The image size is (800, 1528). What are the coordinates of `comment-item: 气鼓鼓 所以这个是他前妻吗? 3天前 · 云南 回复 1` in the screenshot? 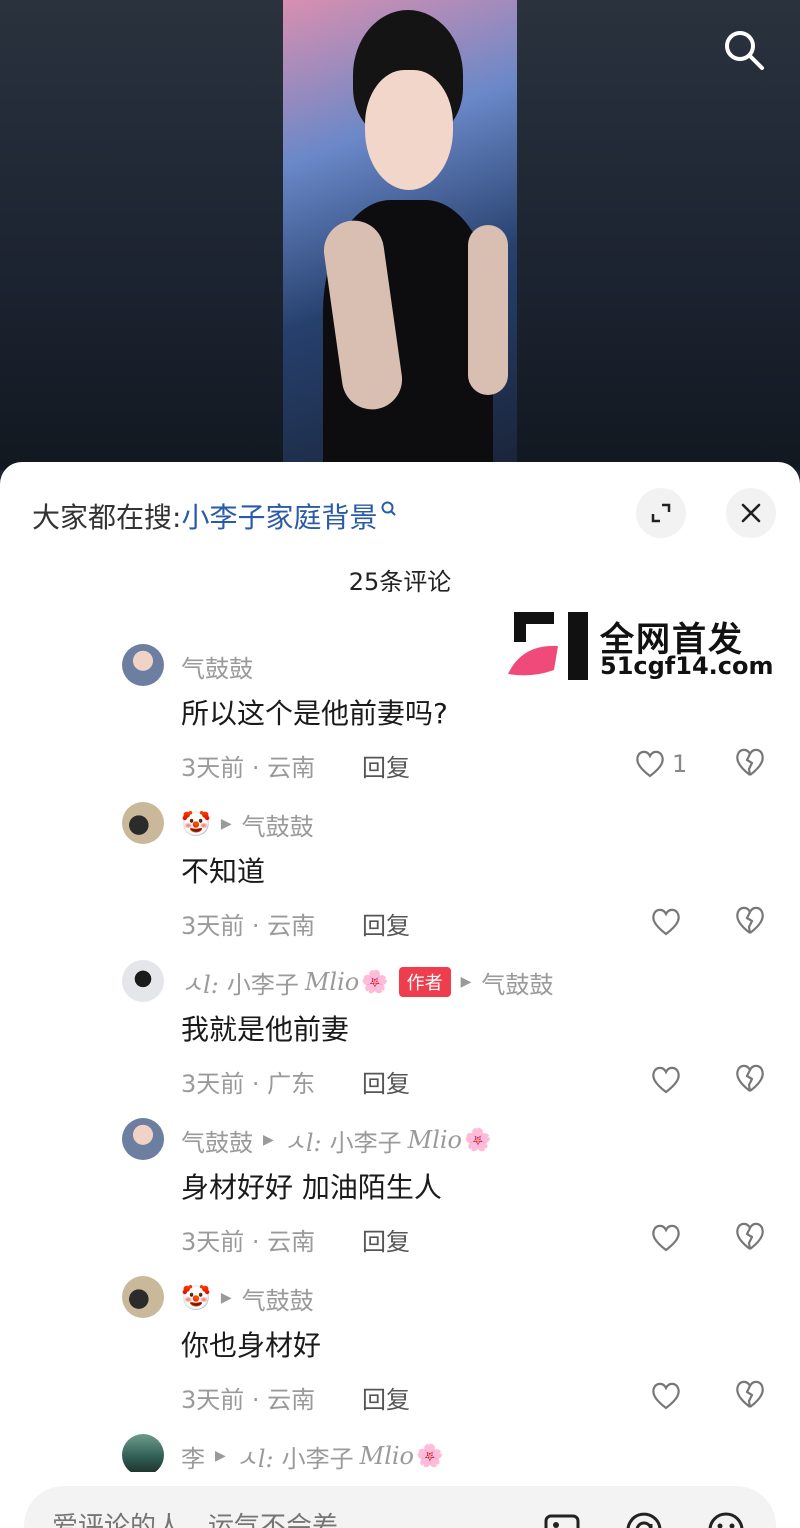 It's located at (400, 723).